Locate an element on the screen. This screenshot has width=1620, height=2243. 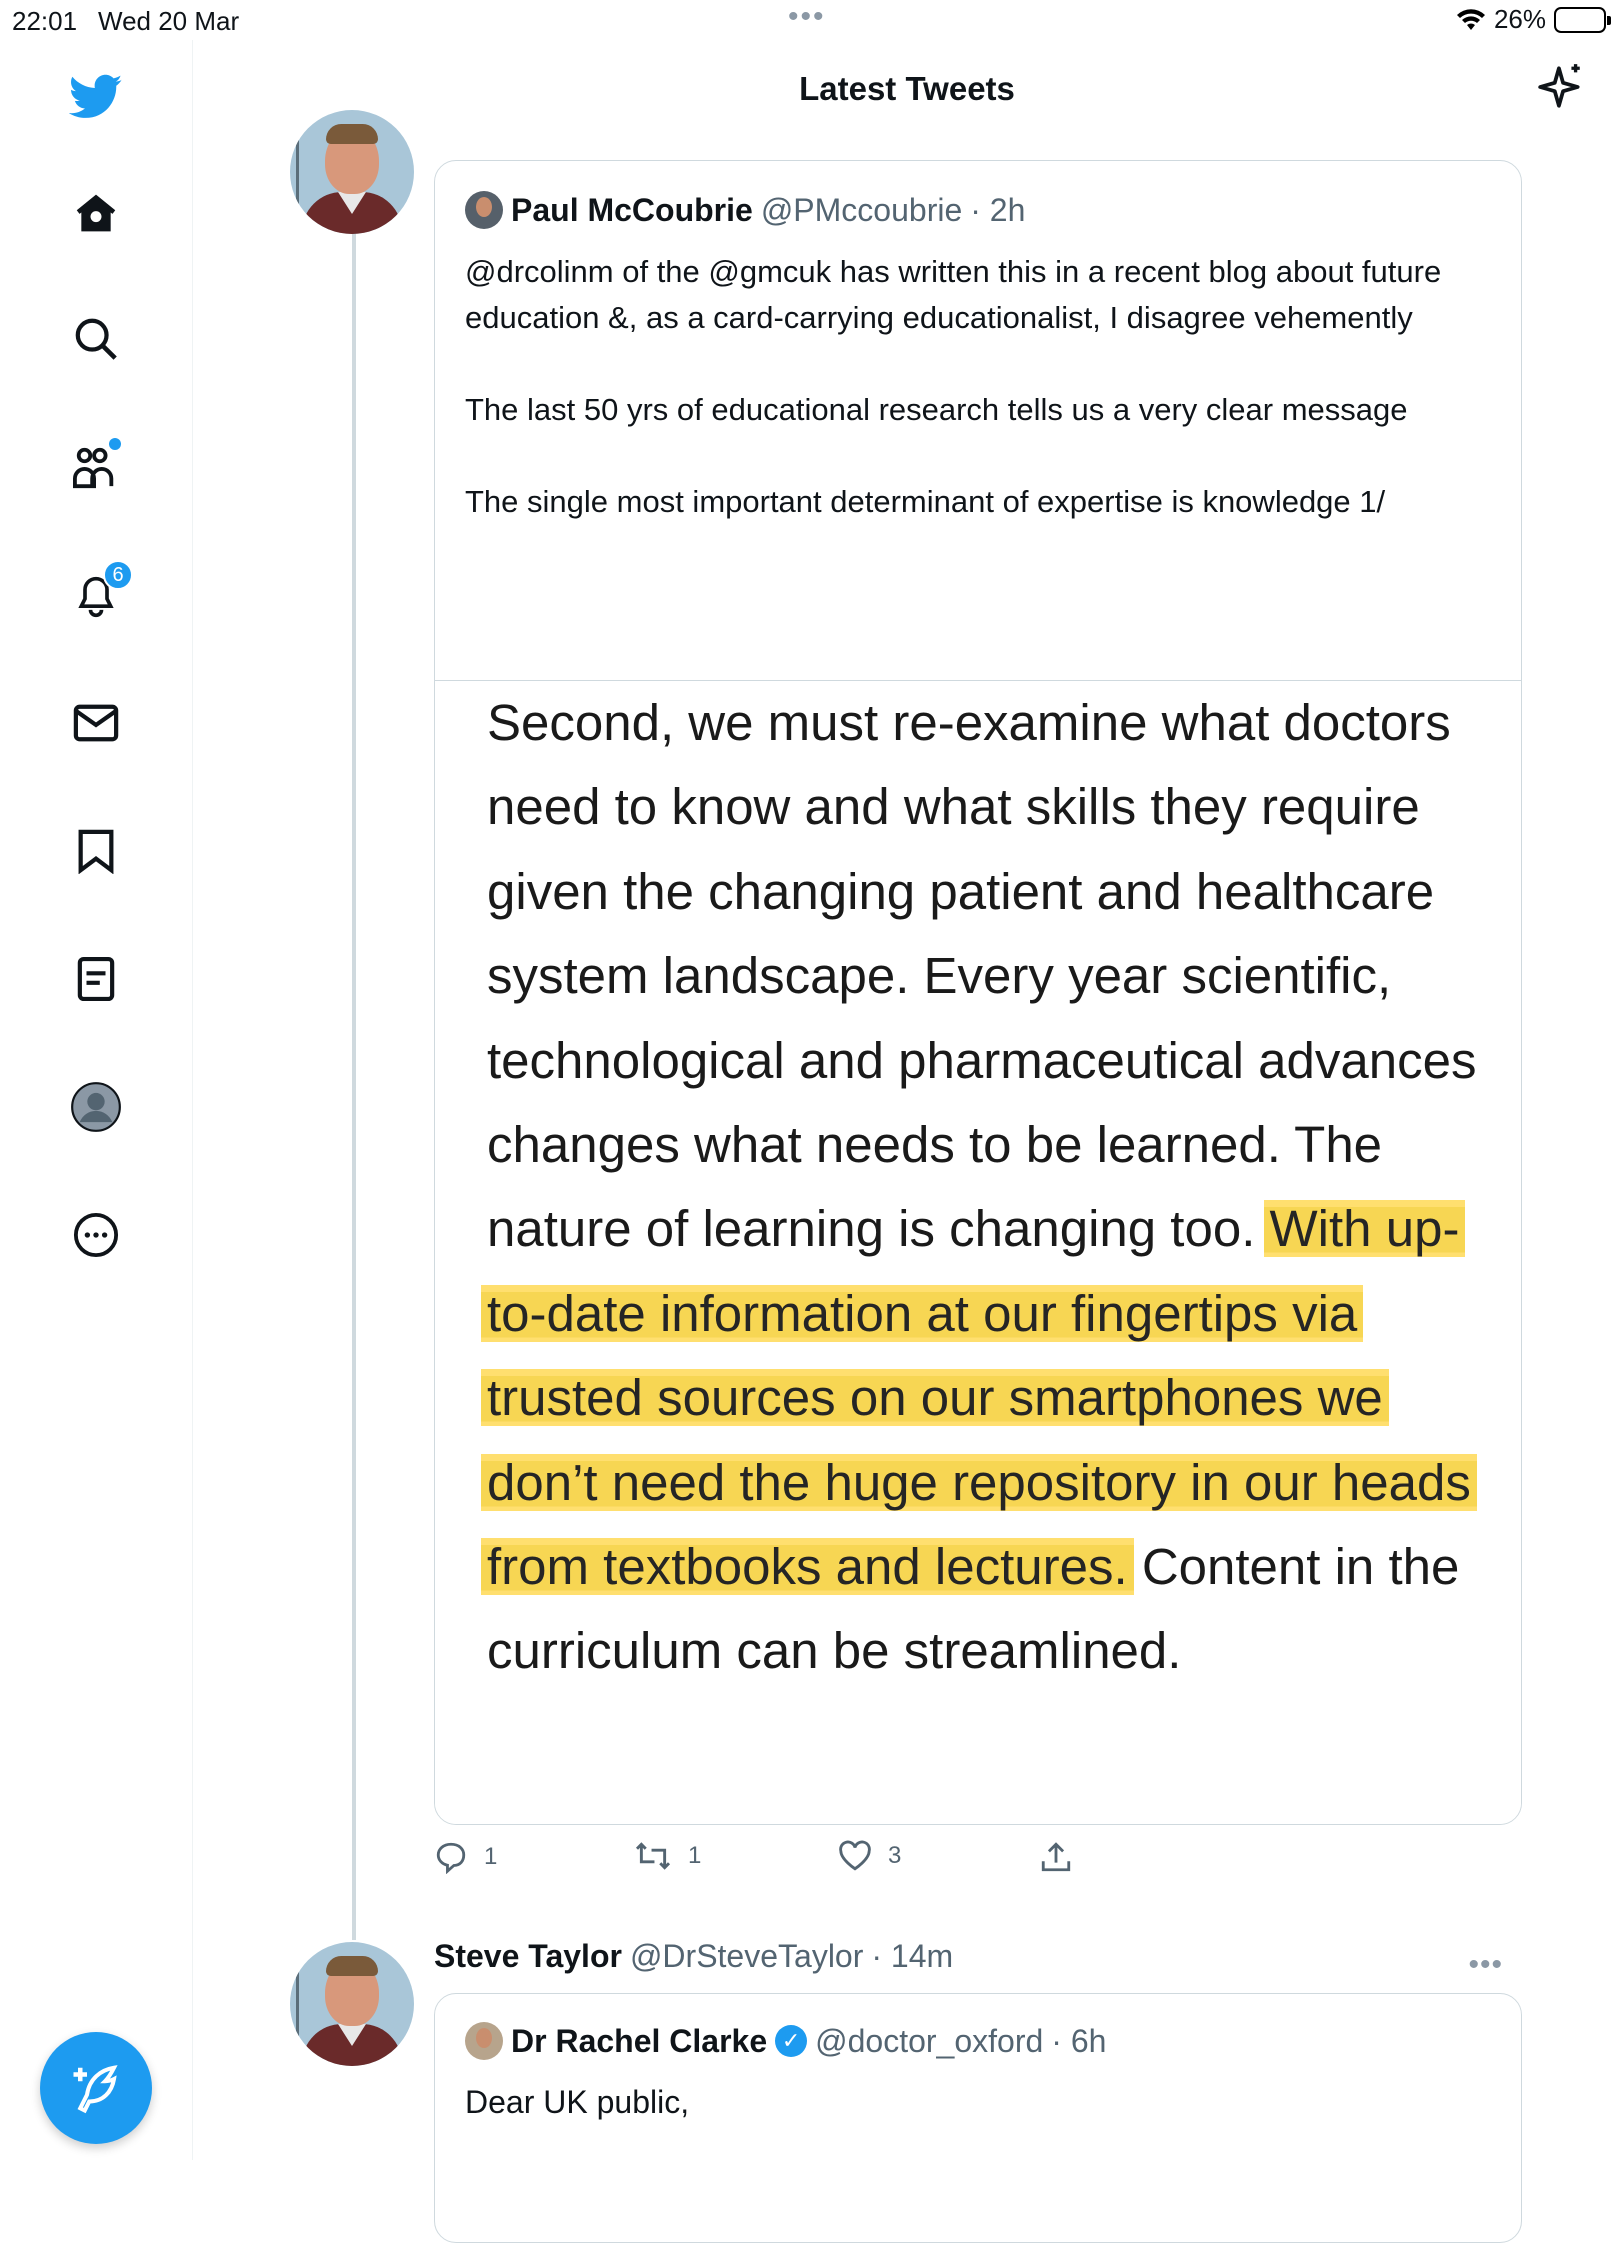
communities-icon is located at coordinates (93, 468).